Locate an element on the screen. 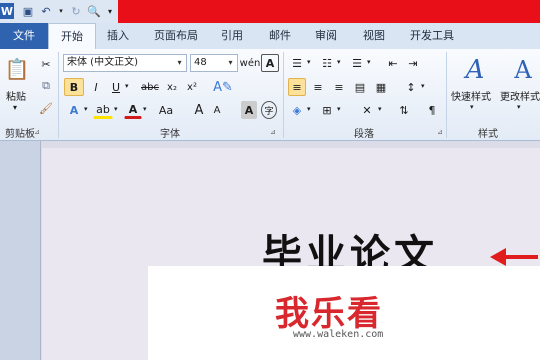  quick-styles-button: 快速样式 is located at coordinates (471, 95).